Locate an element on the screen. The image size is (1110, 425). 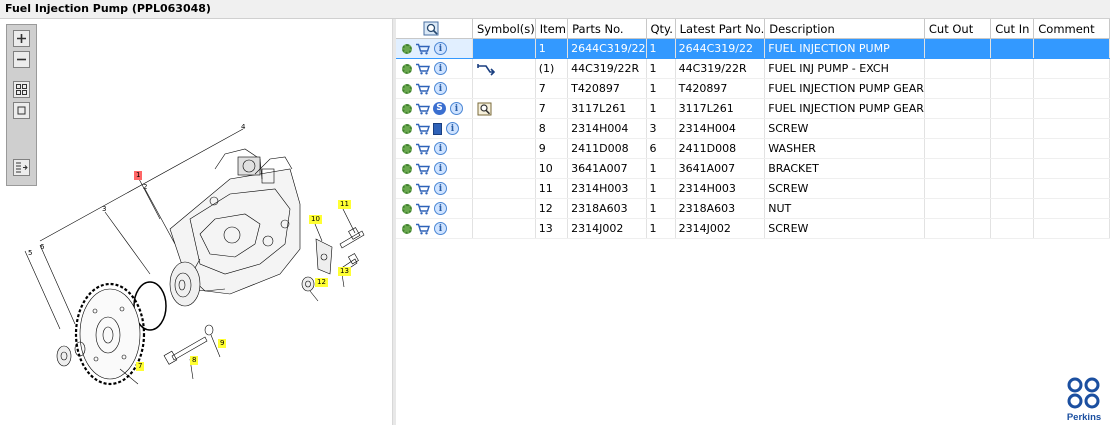
column-header-latest-part-no: Latest Part No. is located at coordinates (720, 29).